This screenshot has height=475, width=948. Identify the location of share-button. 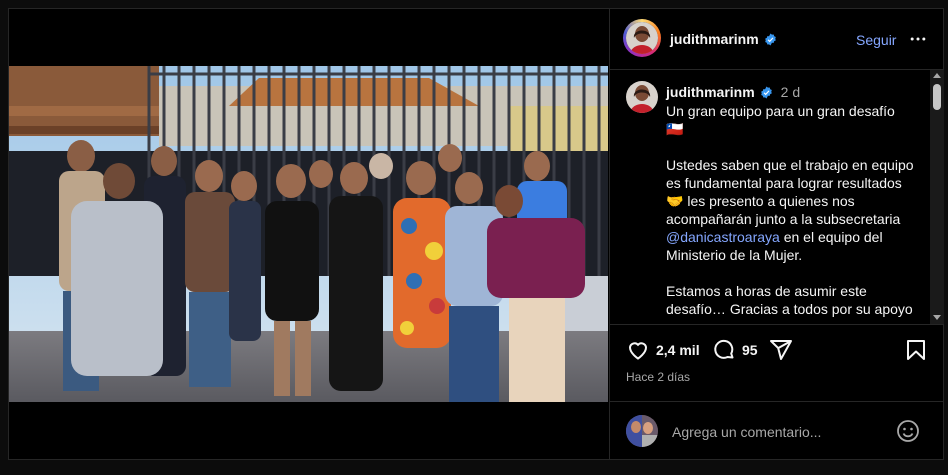
(781, 350).